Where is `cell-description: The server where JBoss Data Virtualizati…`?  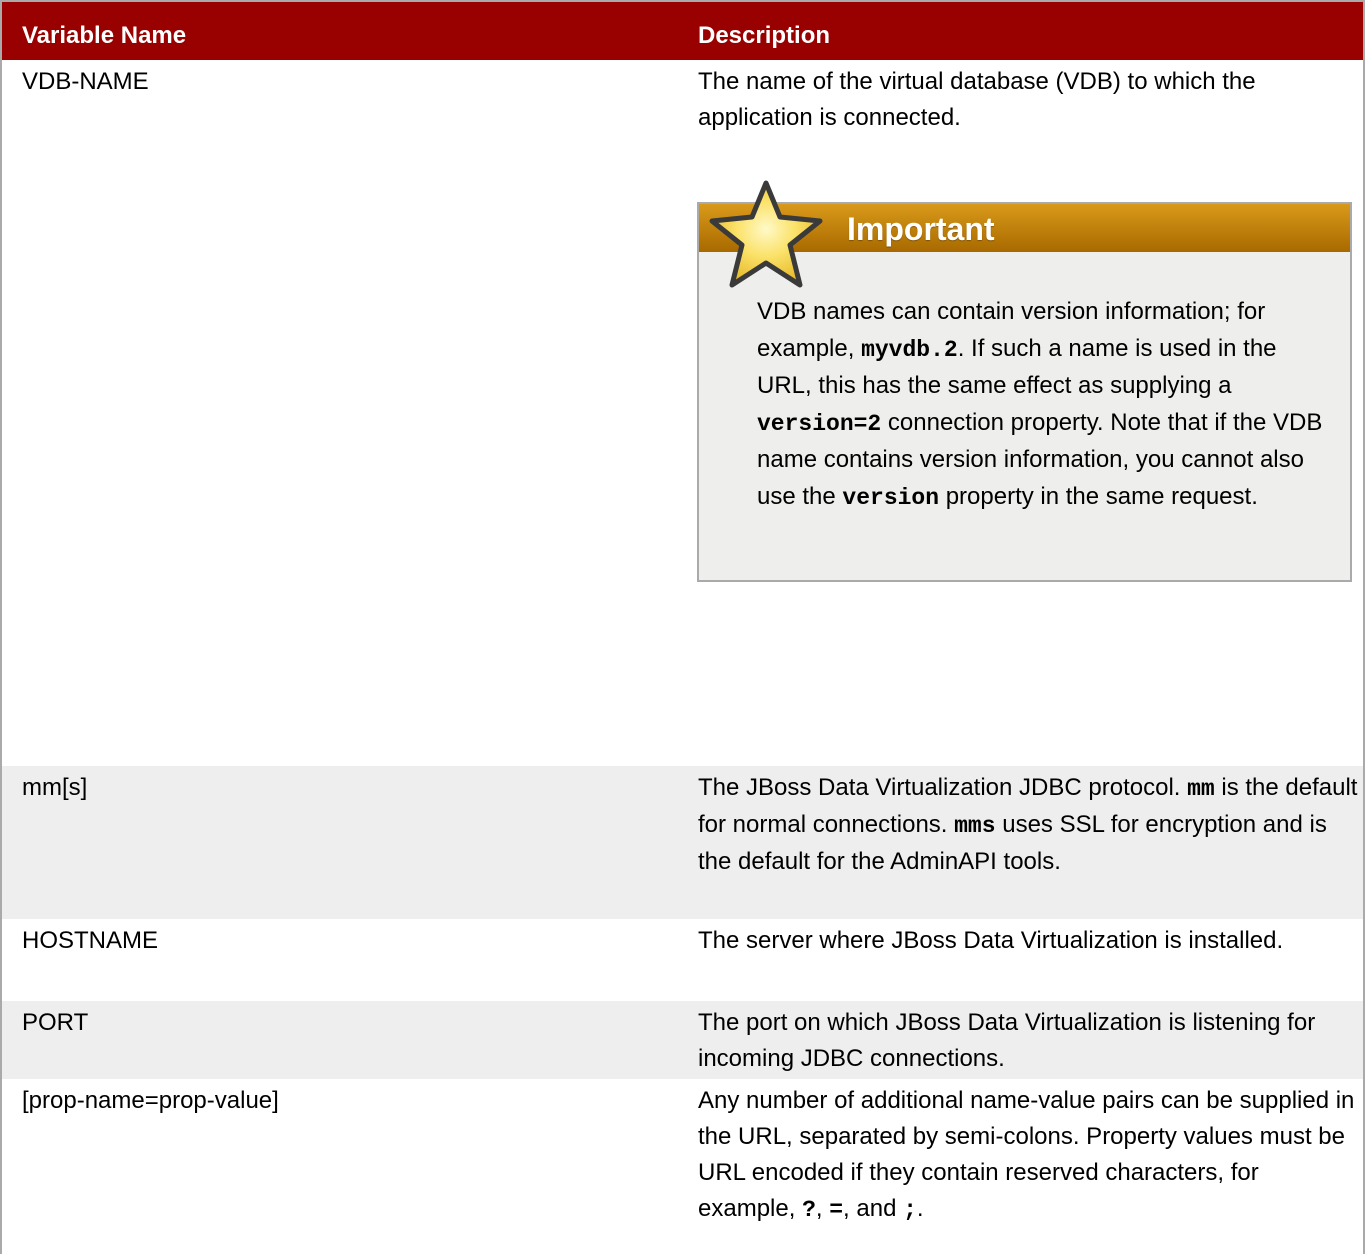
cell-description: The server where JBoss Data Virtualizati… is located at coordinates (991, 940).